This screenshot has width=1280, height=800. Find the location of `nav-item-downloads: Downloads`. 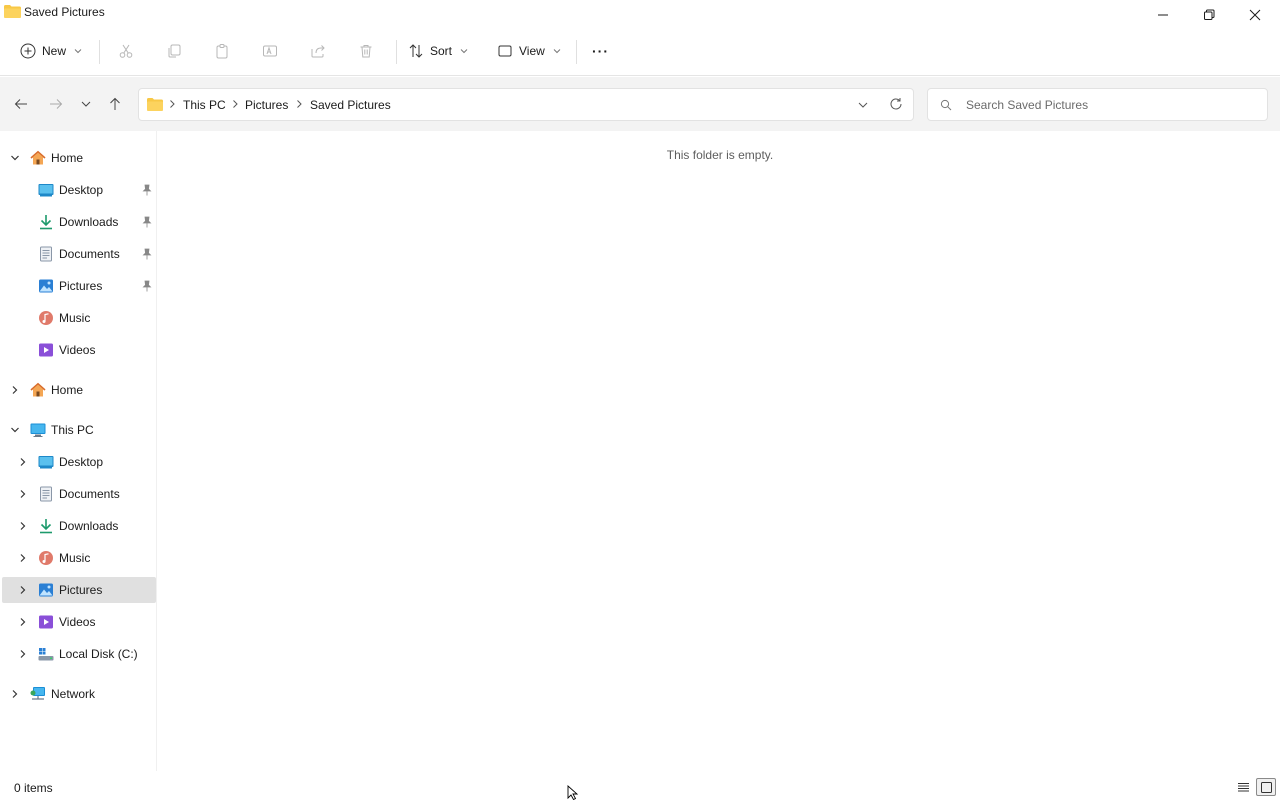

nav-item-downloads: Downloads is located at coordinates (79, 222).